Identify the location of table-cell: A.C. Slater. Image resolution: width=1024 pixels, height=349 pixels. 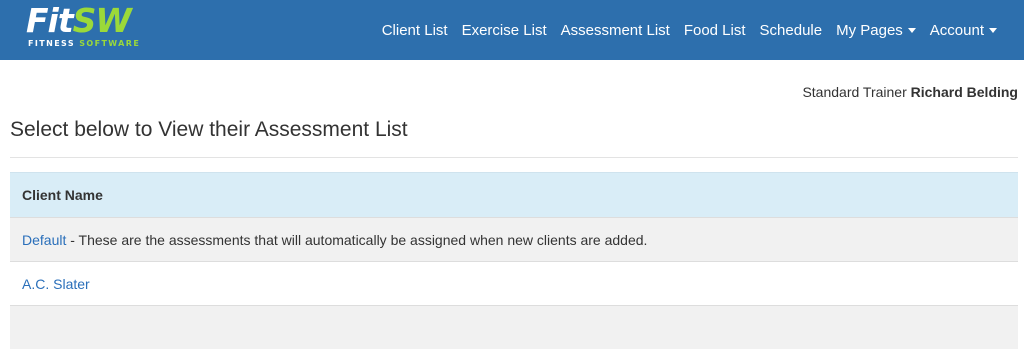
(514, 284).